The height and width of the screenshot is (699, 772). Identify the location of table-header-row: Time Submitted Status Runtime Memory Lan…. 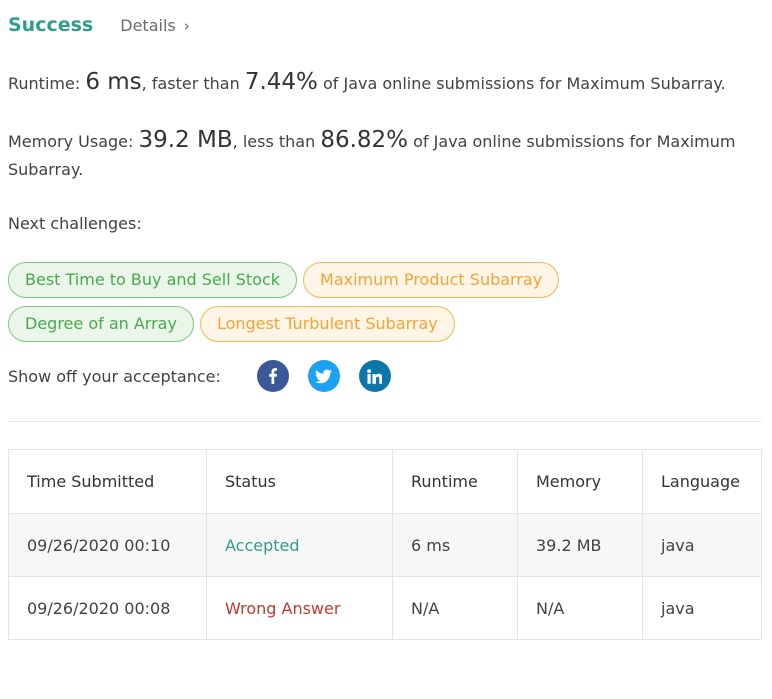
(385, 481).